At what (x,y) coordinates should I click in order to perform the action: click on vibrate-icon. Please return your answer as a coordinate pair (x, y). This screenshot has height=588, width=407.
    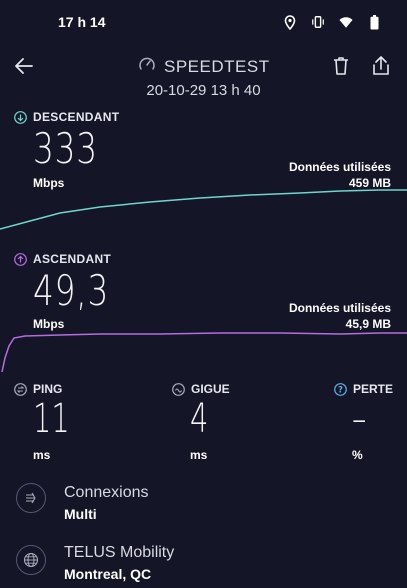
    Looking at the image, I should click on (318, 22).